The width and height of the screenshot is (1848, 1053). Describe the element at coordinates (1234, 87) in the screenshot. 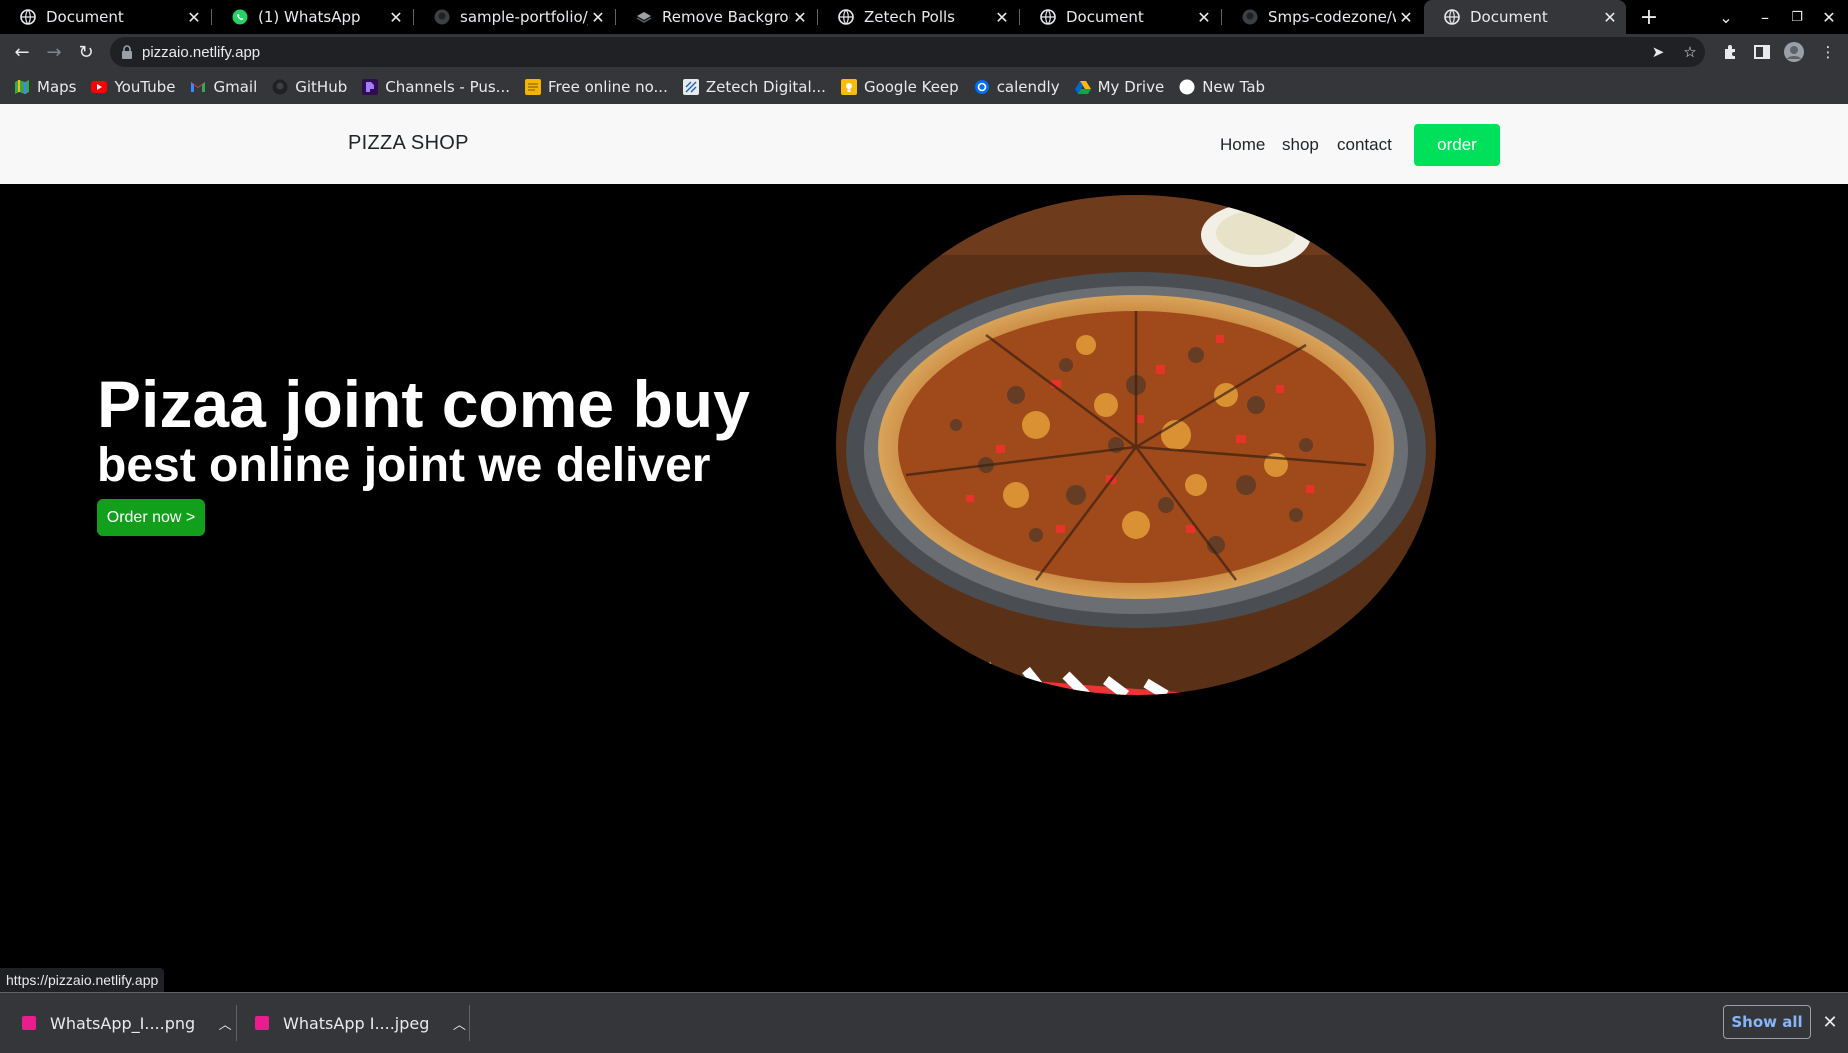

I see `bookmark-label: New Tab` at that location.